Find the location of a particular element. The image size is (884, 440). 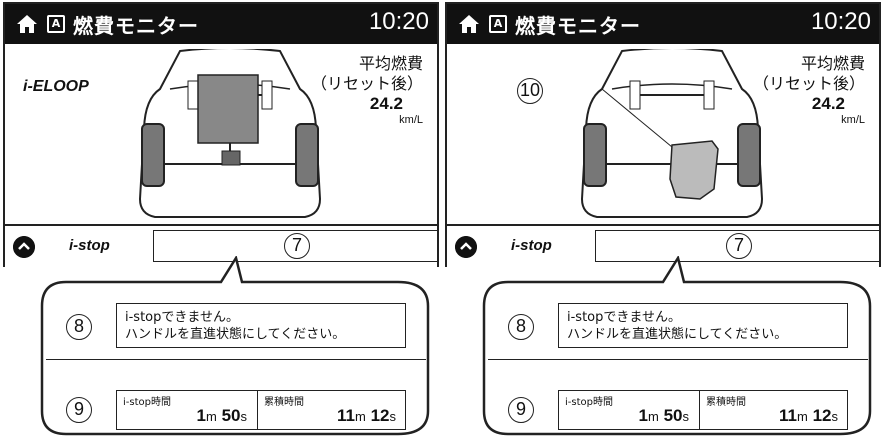

ieloop-label: i-ELOOP is located at coordinates (56, 86).